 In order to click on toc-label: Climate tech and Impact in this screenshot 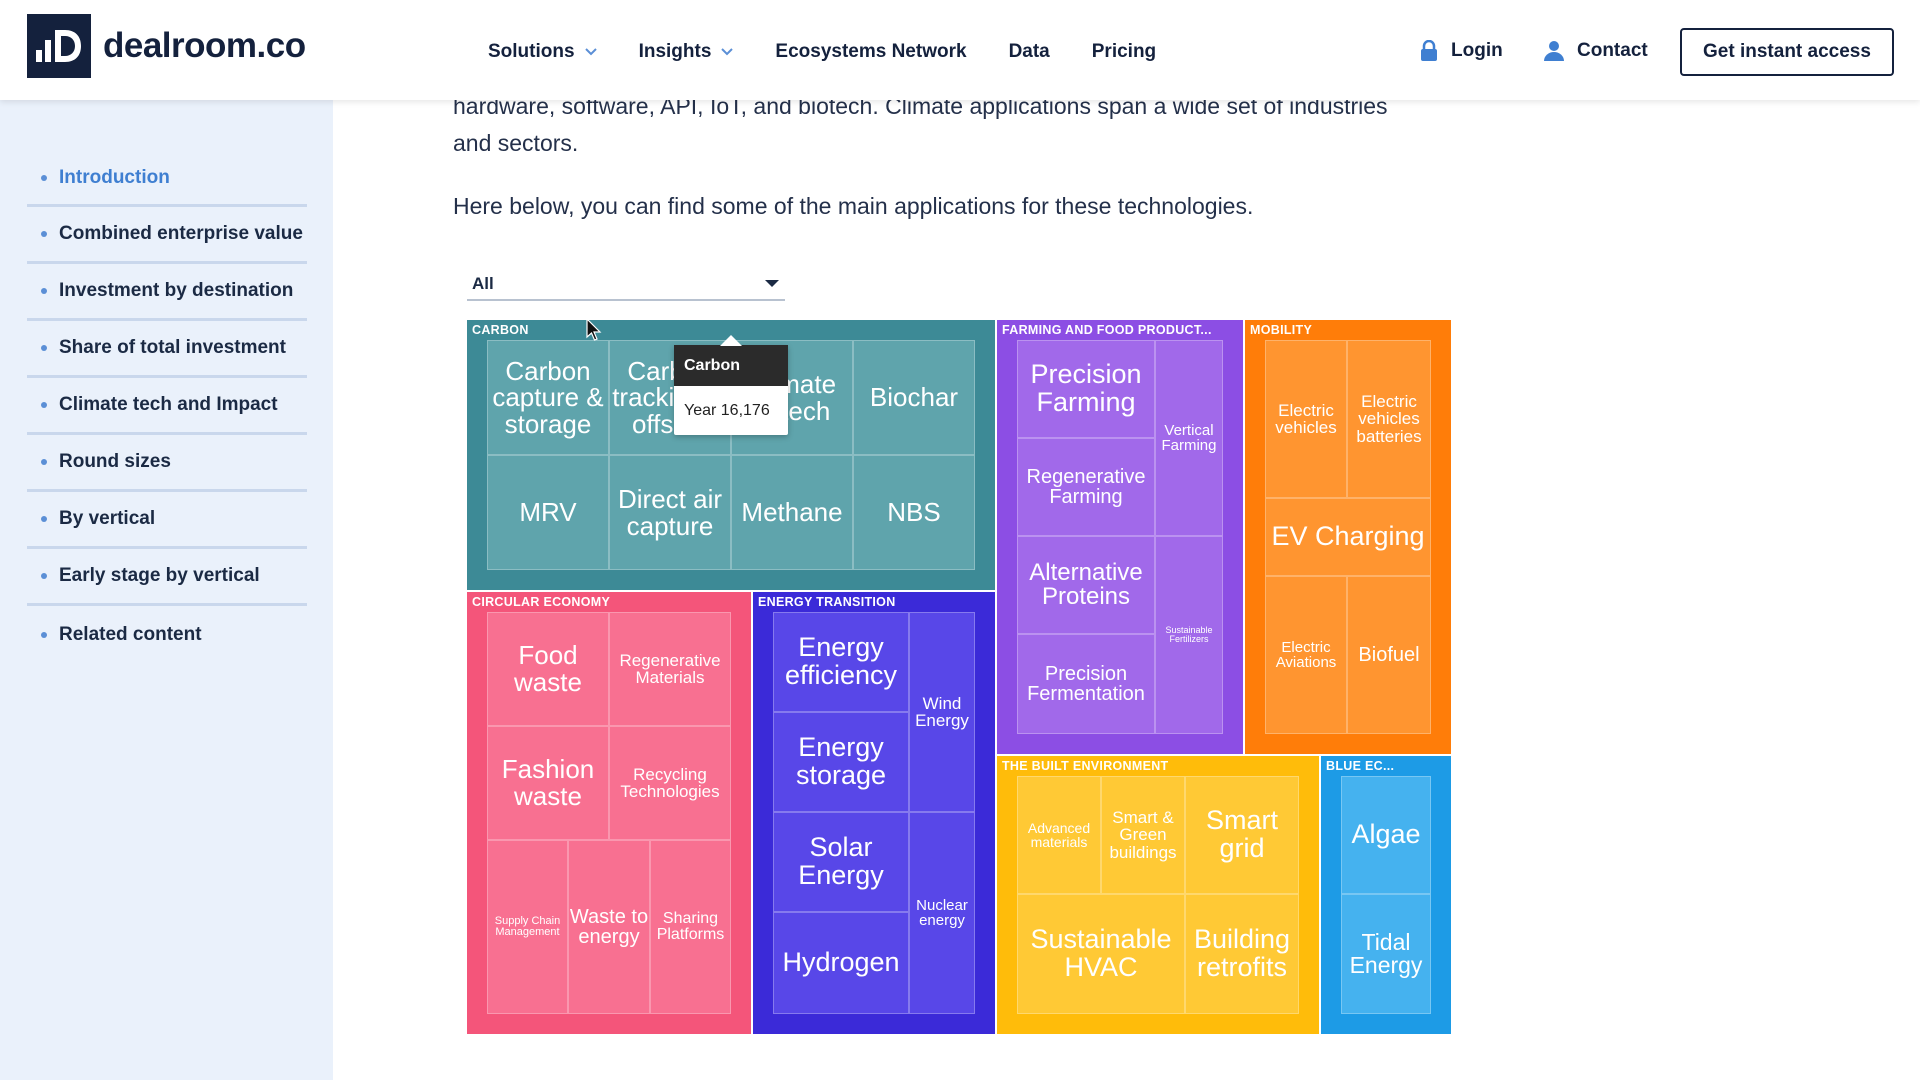, I will do `click(168, 404)`.